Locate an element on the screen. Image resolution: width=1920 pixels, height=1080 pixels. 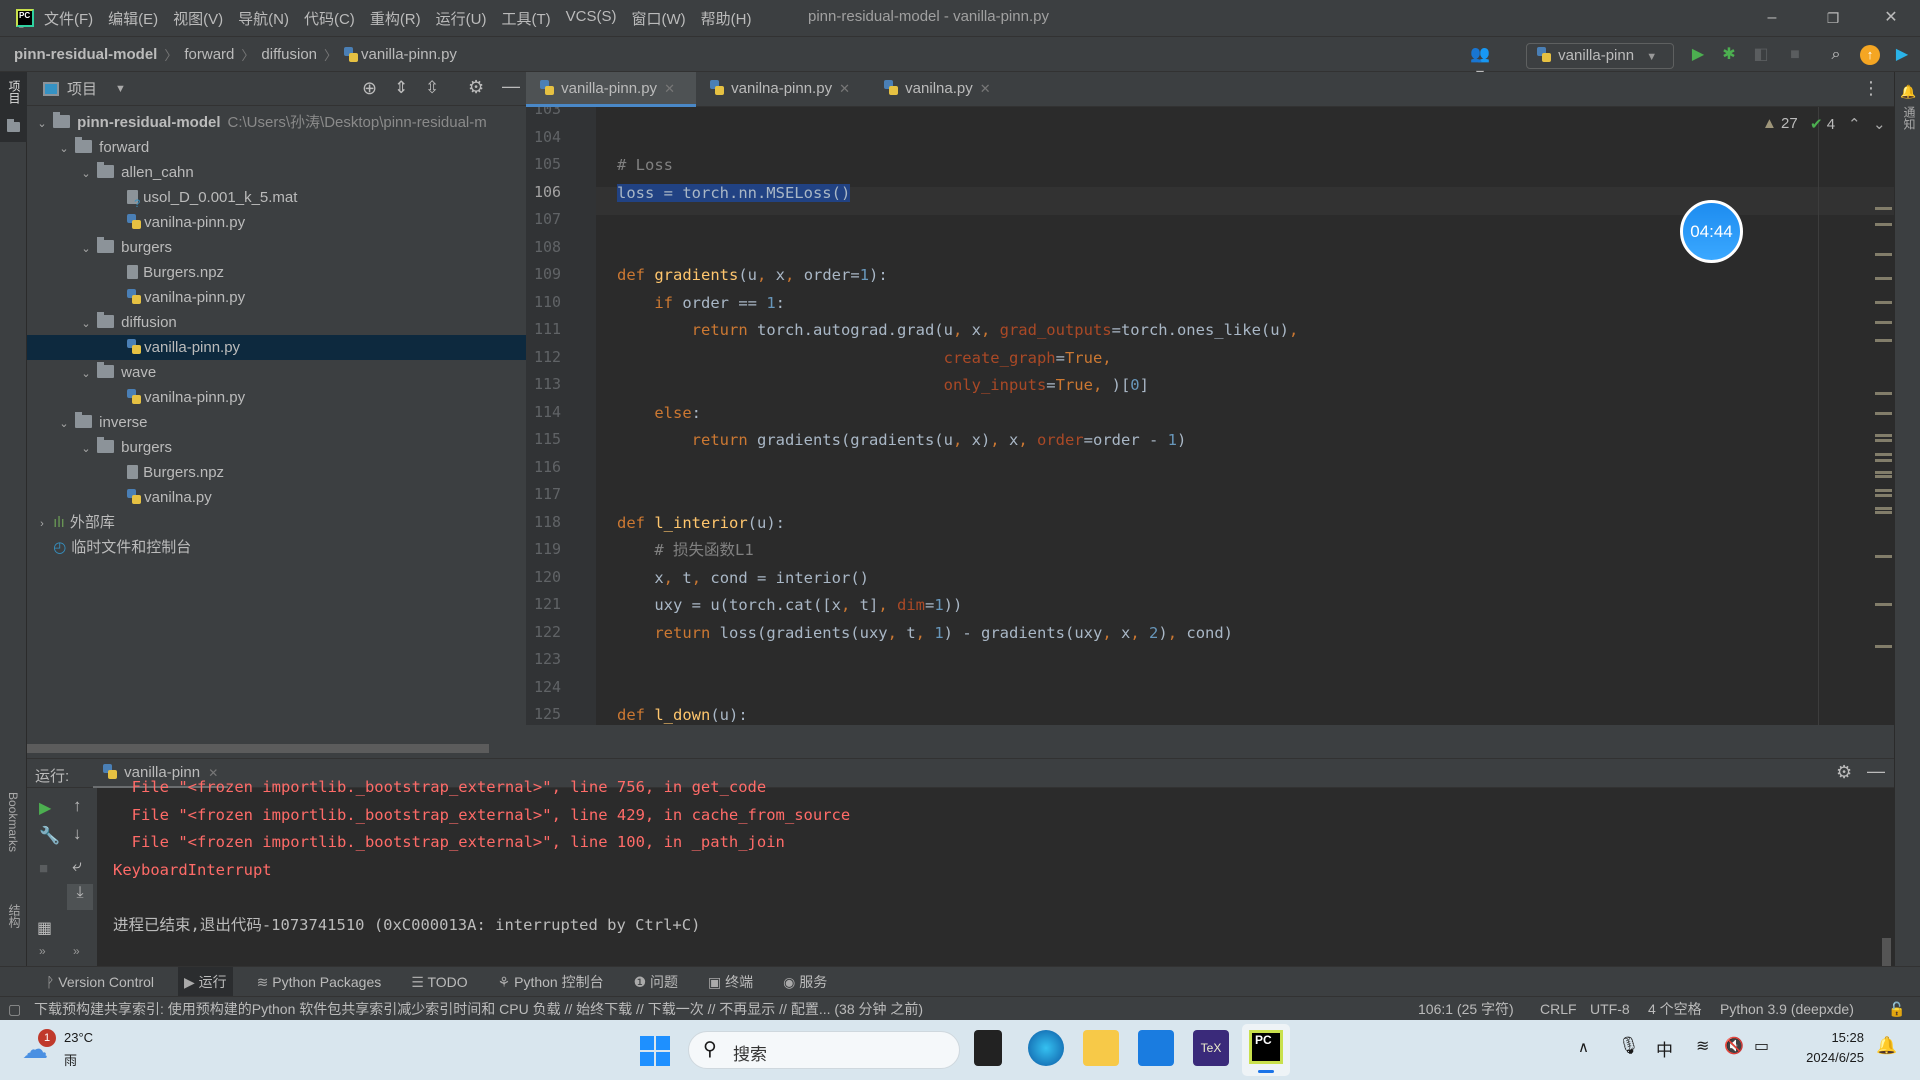
coverage-icon: ◧ is located at coordinates (1761, 55).